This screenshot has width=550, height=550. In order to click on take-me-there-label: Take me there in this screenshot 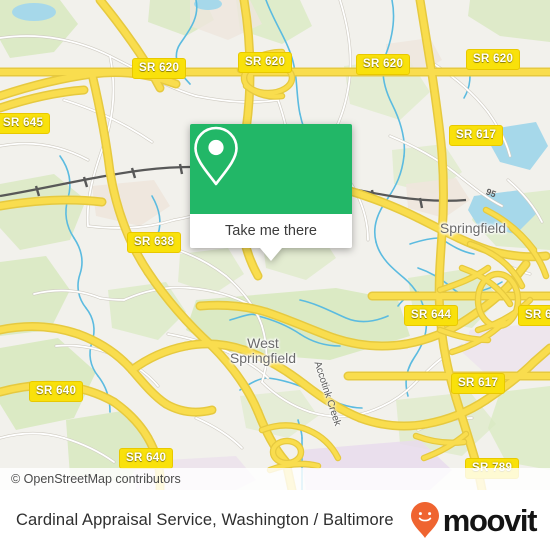, I will do `click(271, 231)`.